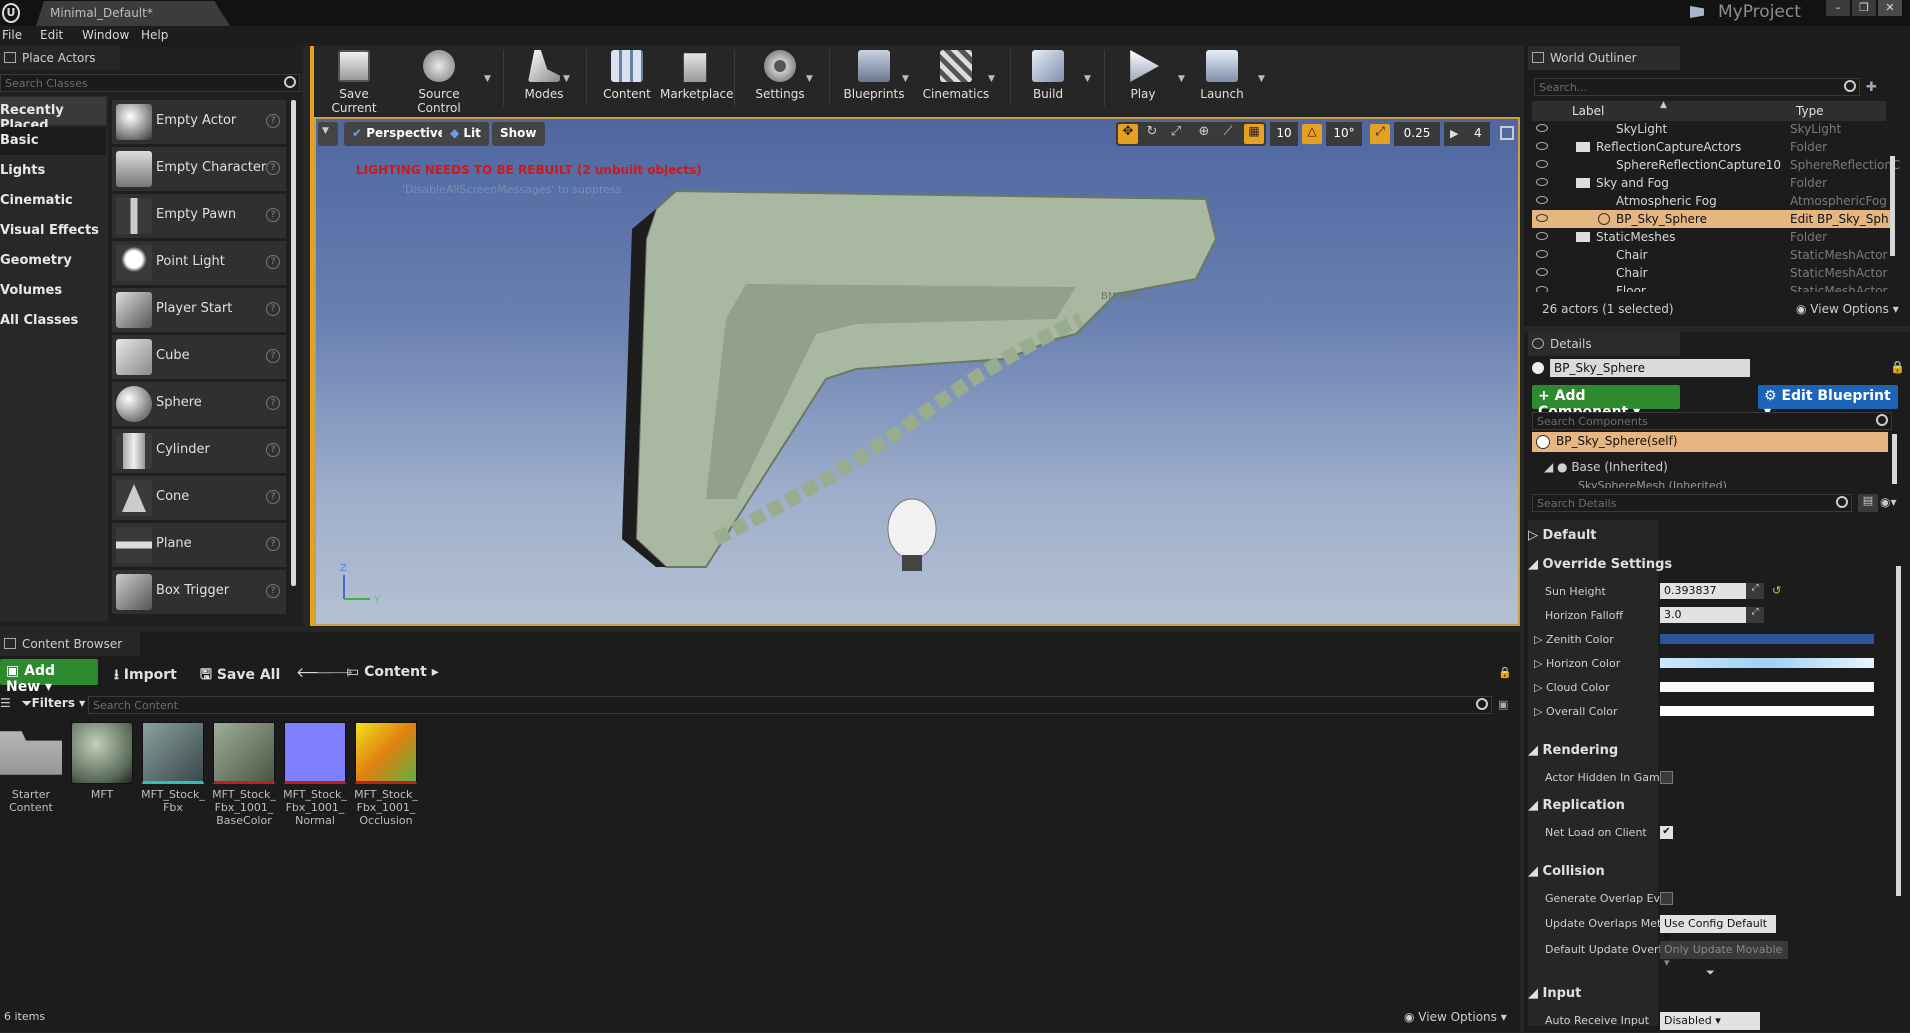 The width and height of the screenshot is (1910, 1033). I want to click on component-self-row: BP_Sky_Sphere(self), so click(1710, 442).